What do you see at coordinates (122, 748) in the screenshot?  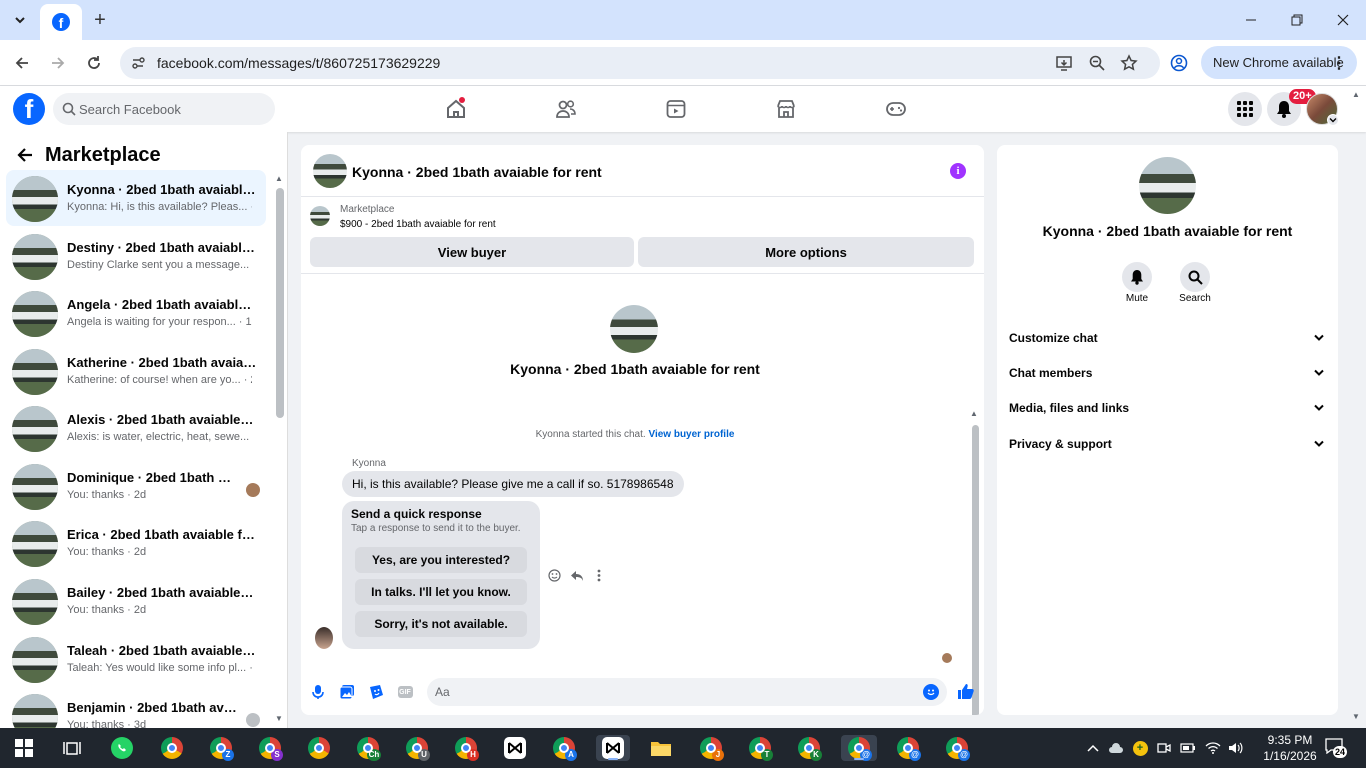 I see `whatsapp-app` at bounding box center [122, 748].